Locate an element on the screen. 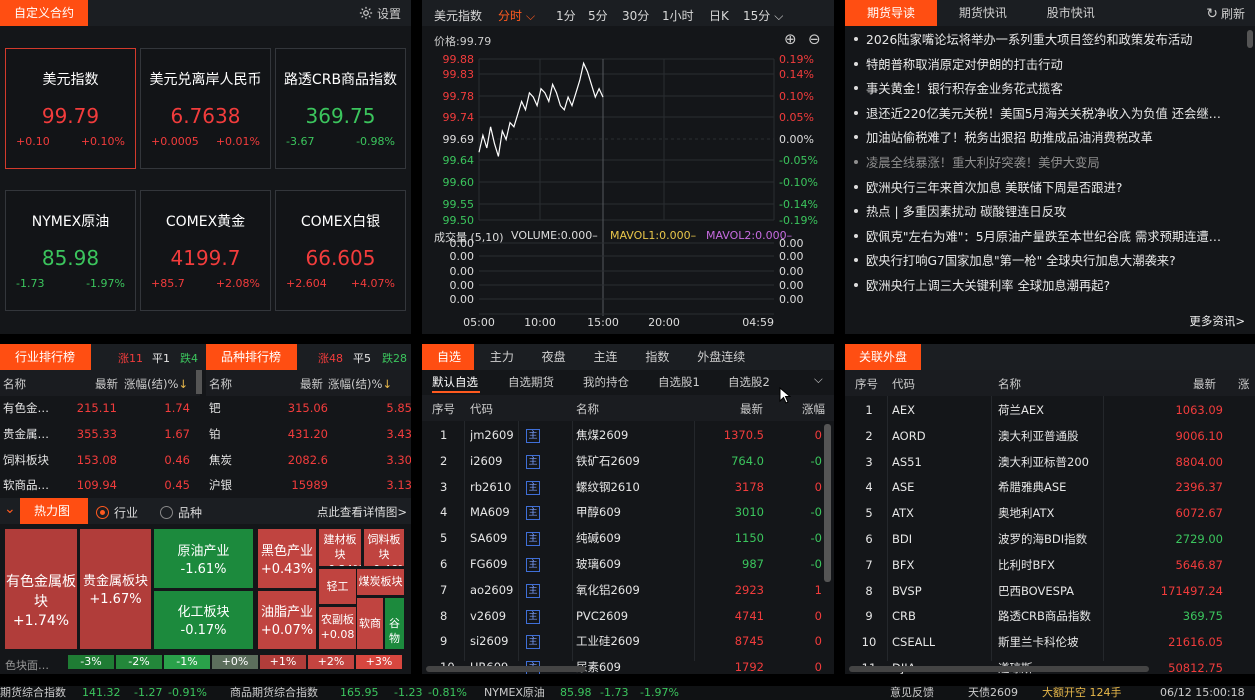  news-item: 特朗普称取消原定对伊朗的打击行动 is located at coordinates (1050, 64).